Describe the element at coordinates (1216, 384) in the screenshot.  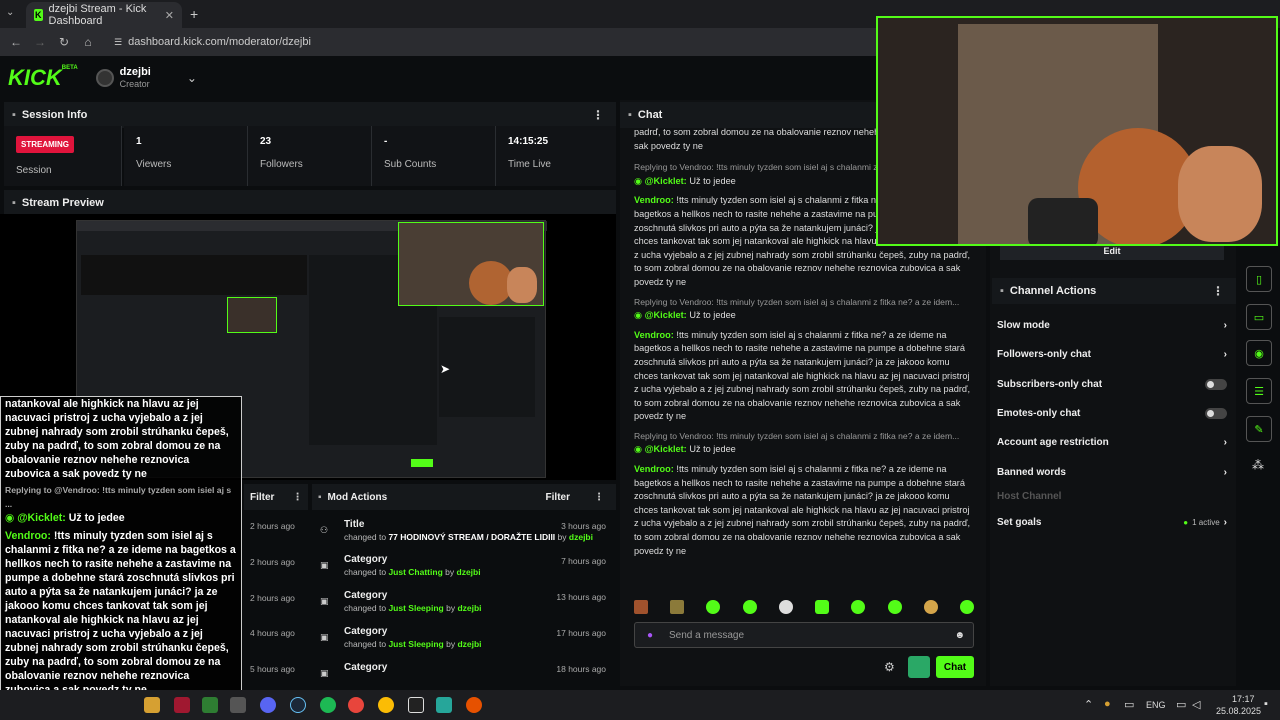
I see `subscribers-only-toggle` at that location.